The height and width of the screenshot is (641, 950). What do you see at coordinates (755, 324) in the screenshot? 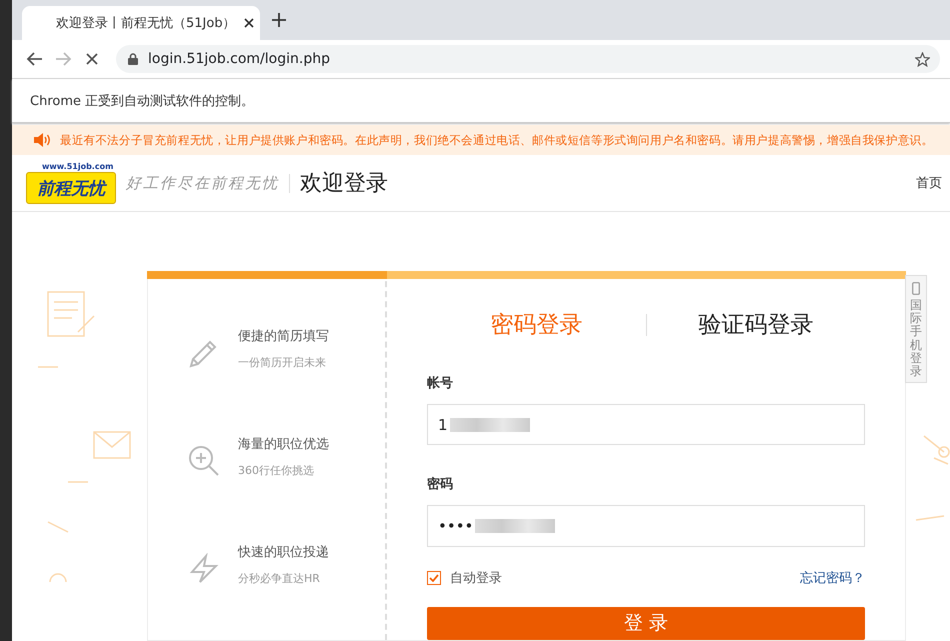
I see `login-tab: 验证码登录` at bounding box center [755, 324].